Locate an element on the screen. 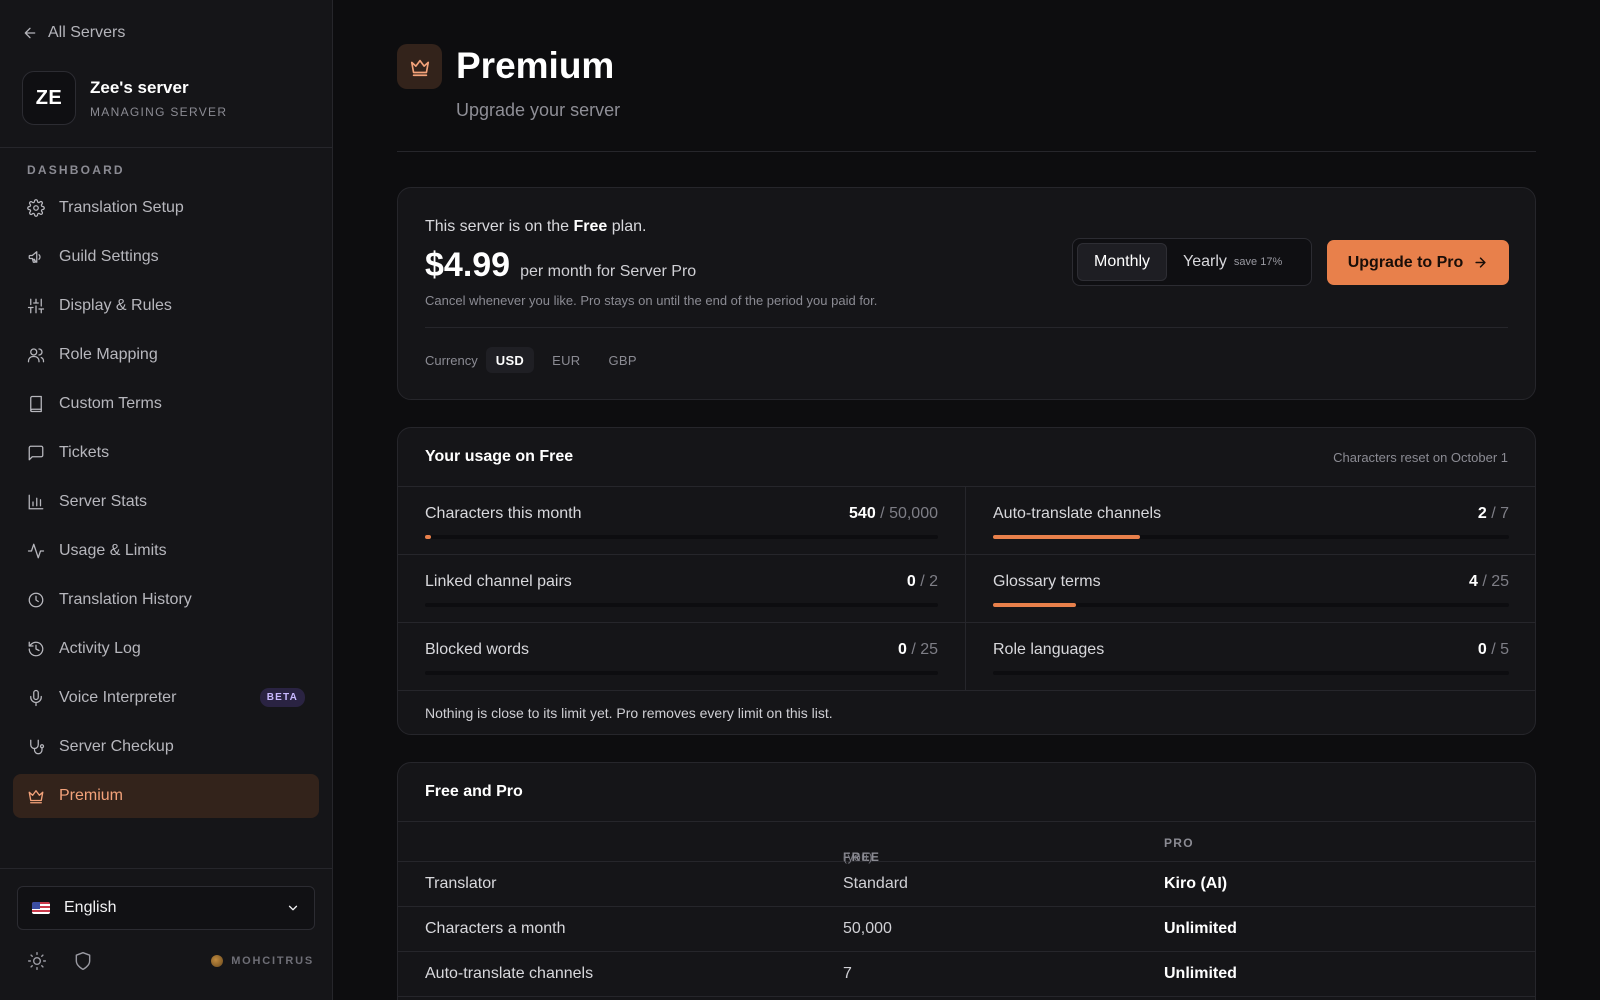 This screenshot has height=1000, width=1600. current-plan-text: This server is on the Free plan. is located at coordinates (536, 226).